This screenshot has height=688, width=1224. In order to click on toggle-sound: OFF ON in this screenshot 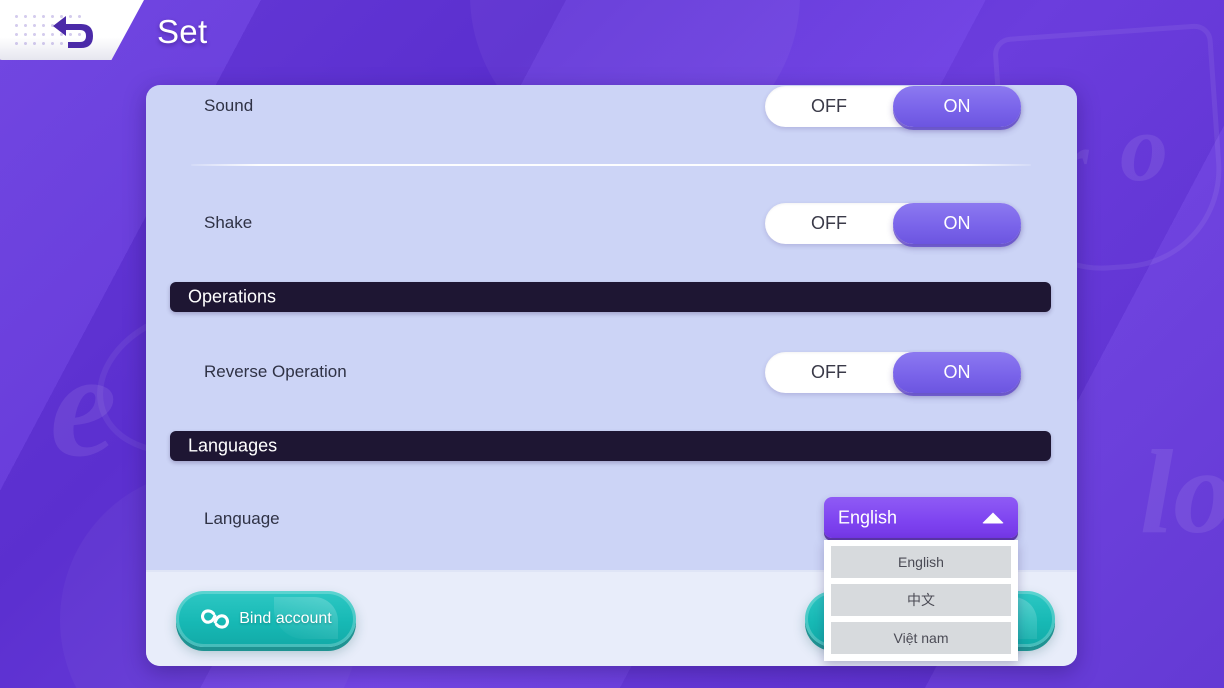, I will do `click(893, 106)`.